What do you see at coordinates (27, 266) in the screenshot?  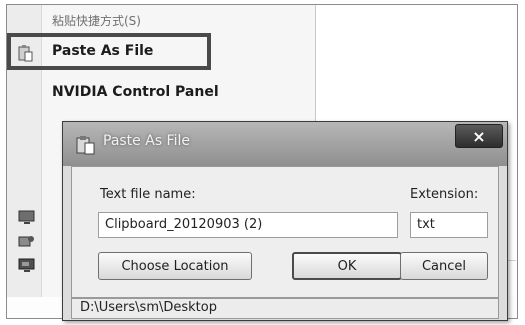 I see `personalize-icon` at bounding box center [27, 266].